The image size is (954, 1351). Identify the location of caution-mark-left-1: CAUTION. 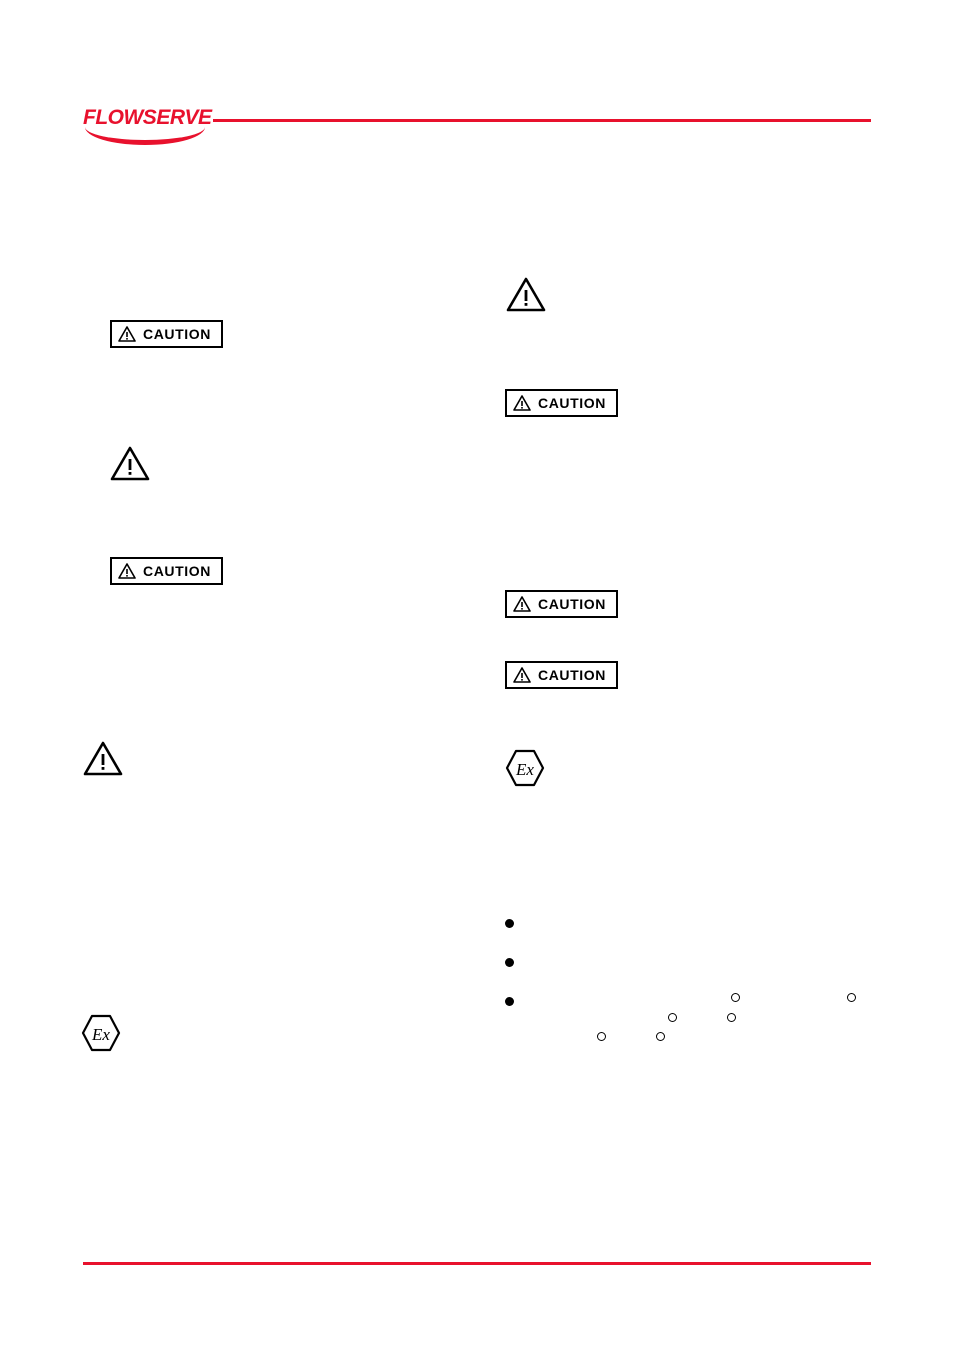
(166, 334).